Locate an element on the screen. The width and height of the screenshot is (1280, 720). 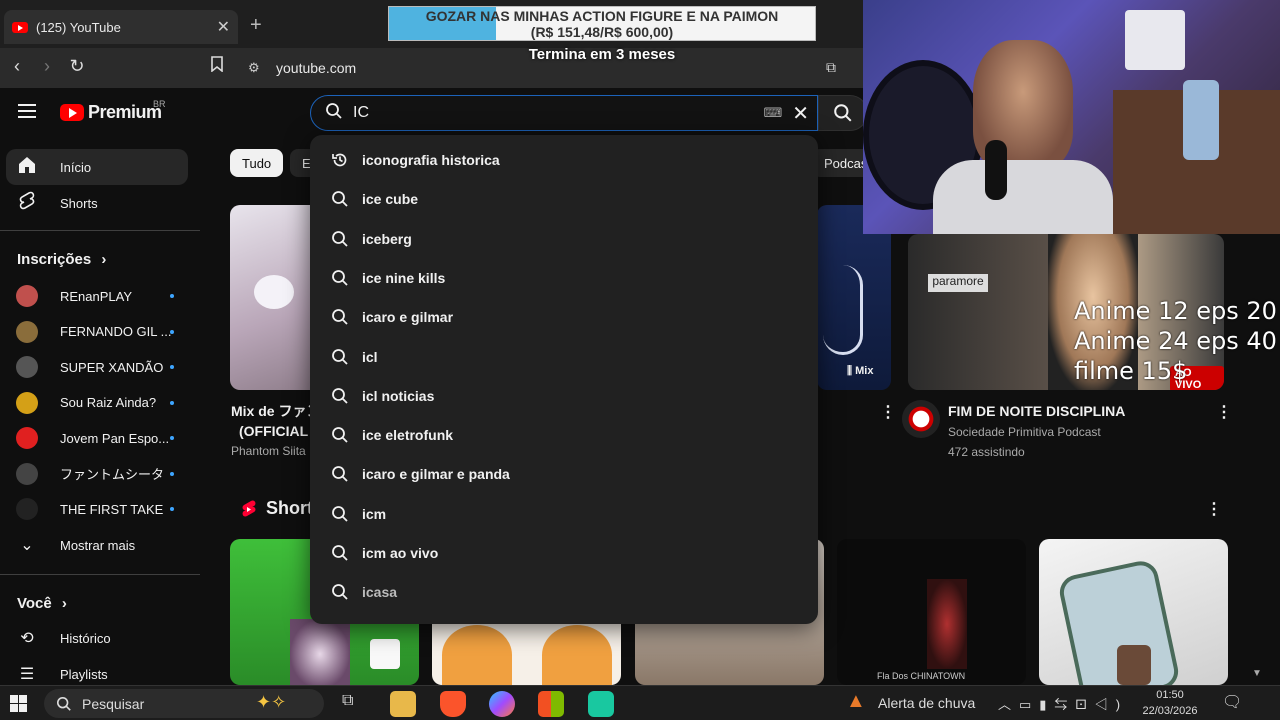
site-settings-icon: ⚙ is located at coordinates (254, 68).